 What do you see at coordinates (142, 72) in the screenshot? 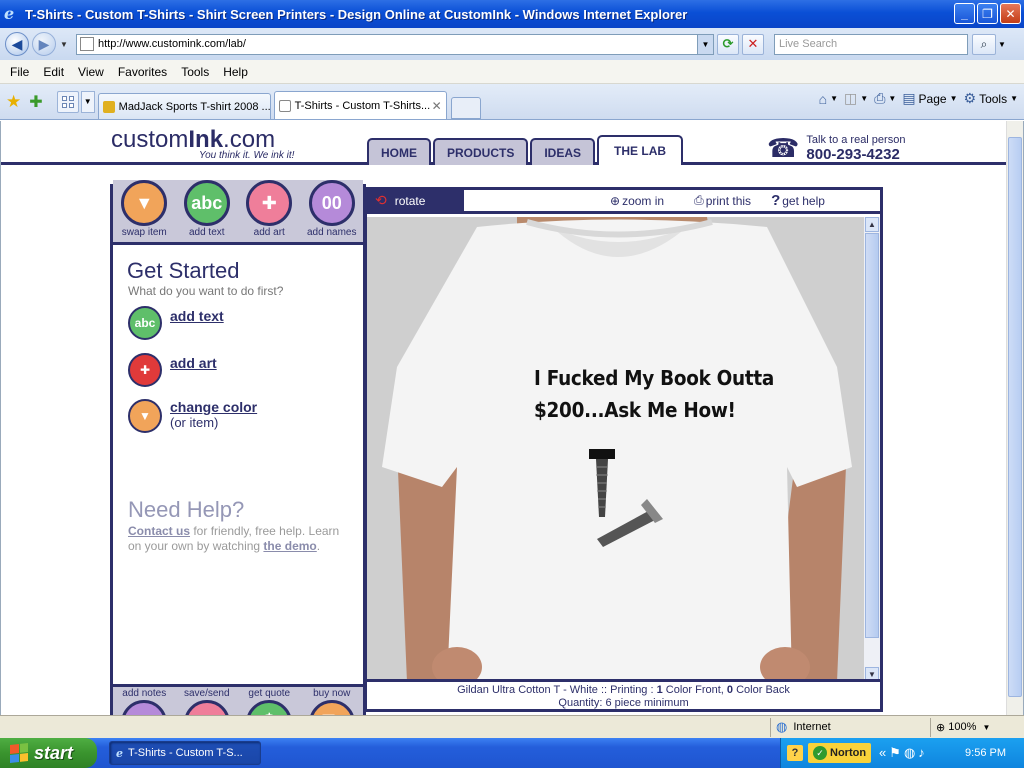
I see `menu-favorites: Favorites` at bounding box center [142, 72].